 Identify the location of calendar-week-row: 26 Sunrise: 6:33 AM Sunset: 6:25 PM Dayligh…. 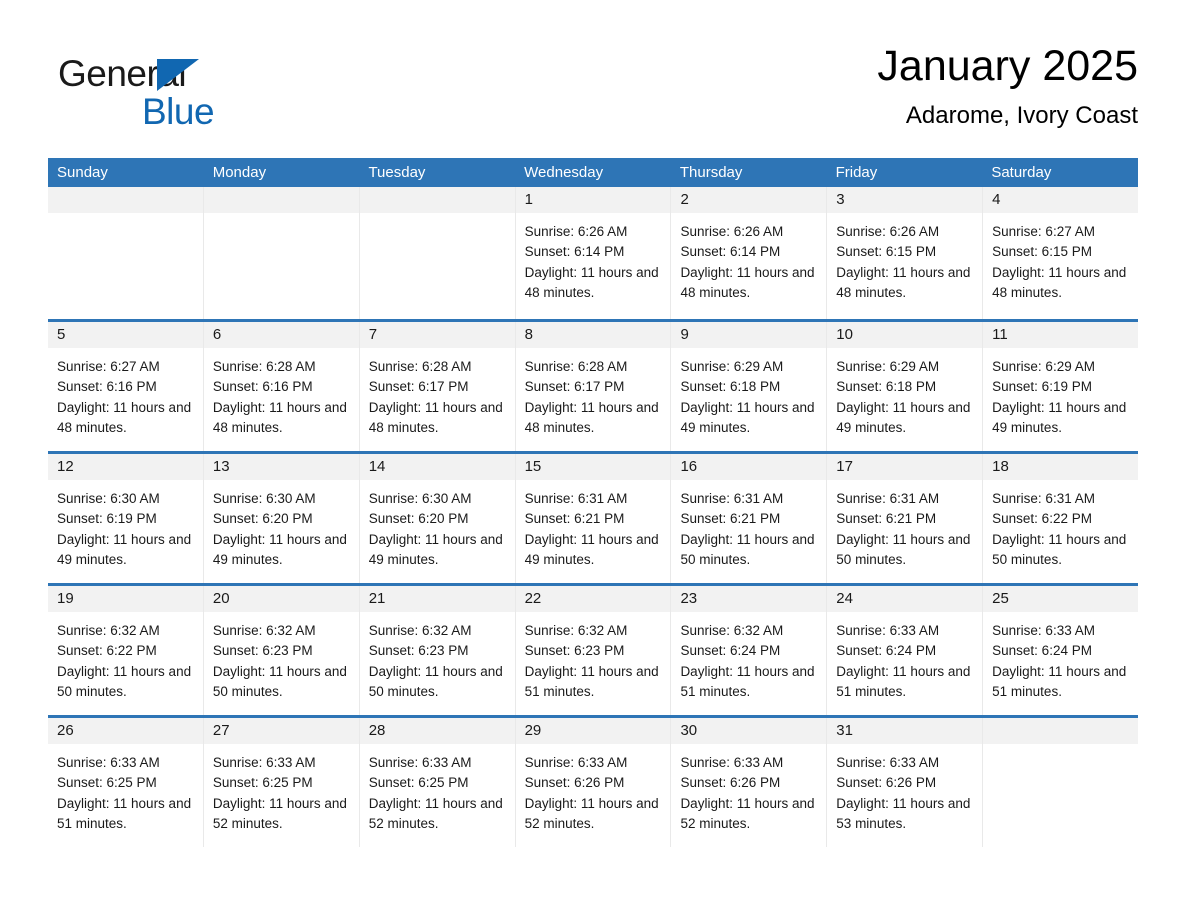
(593, 781).